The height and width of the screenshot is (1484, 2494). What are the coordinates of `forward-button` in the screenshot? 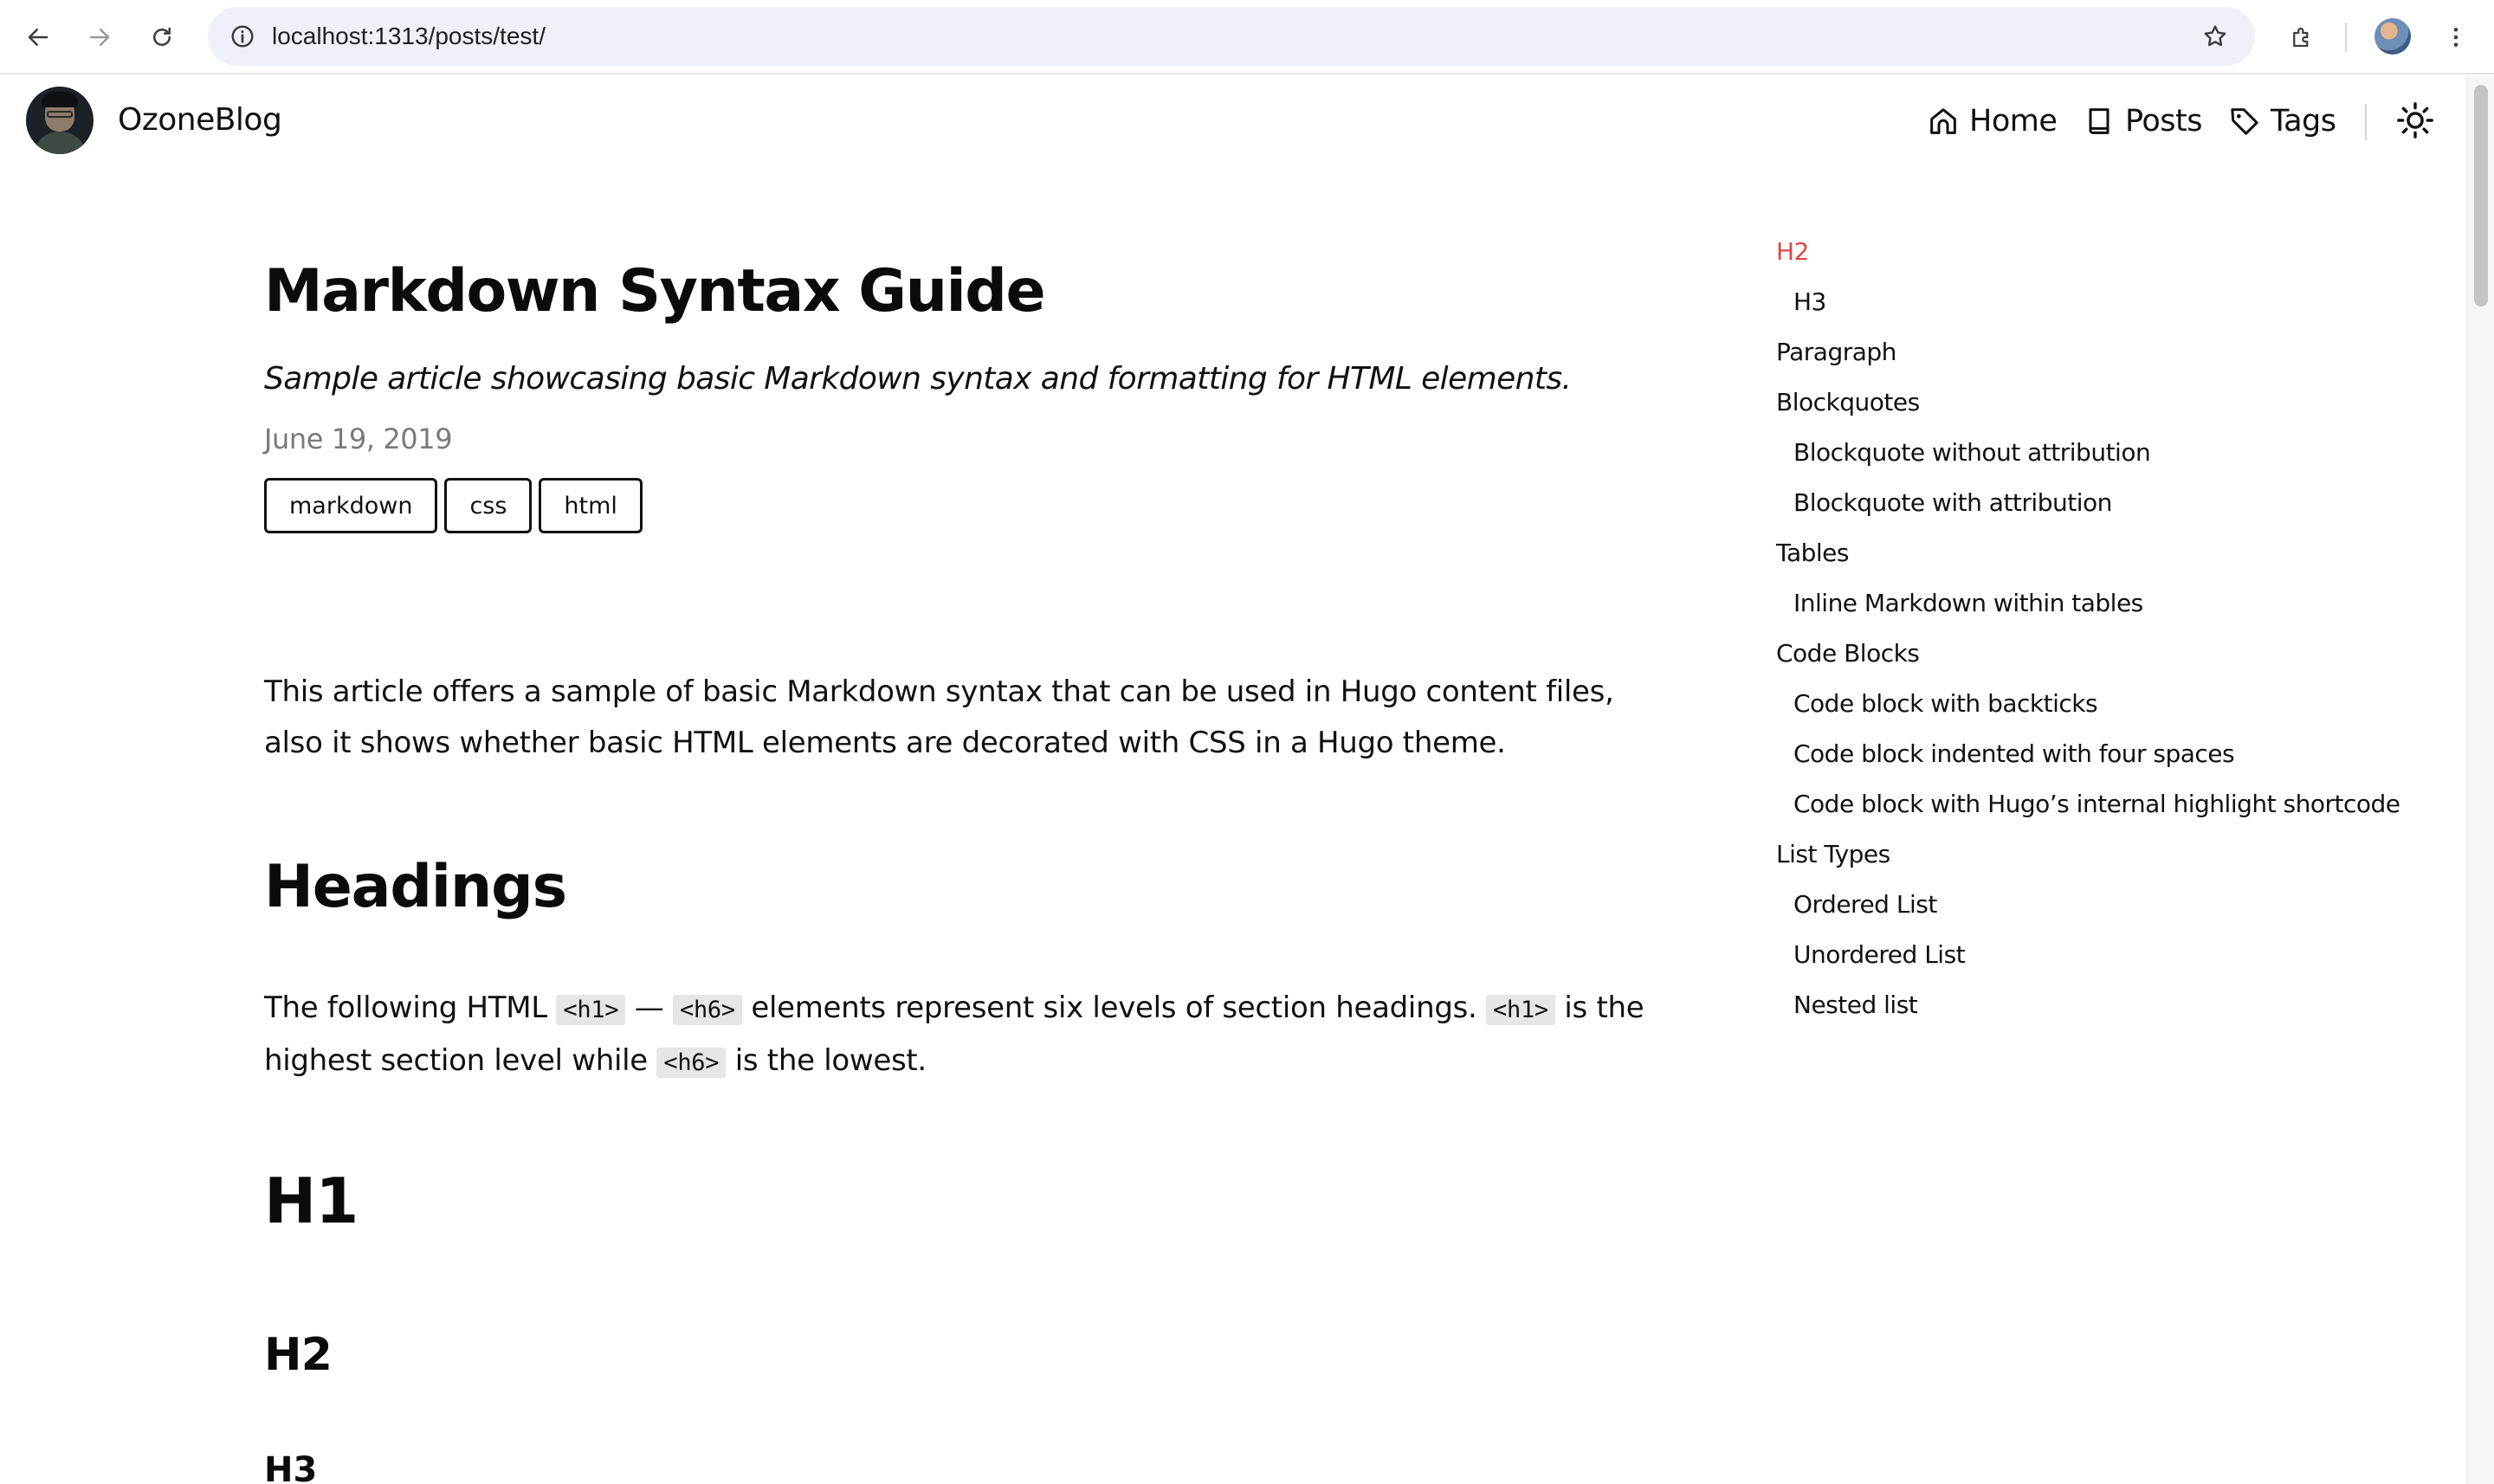 It's located at (99, 37).